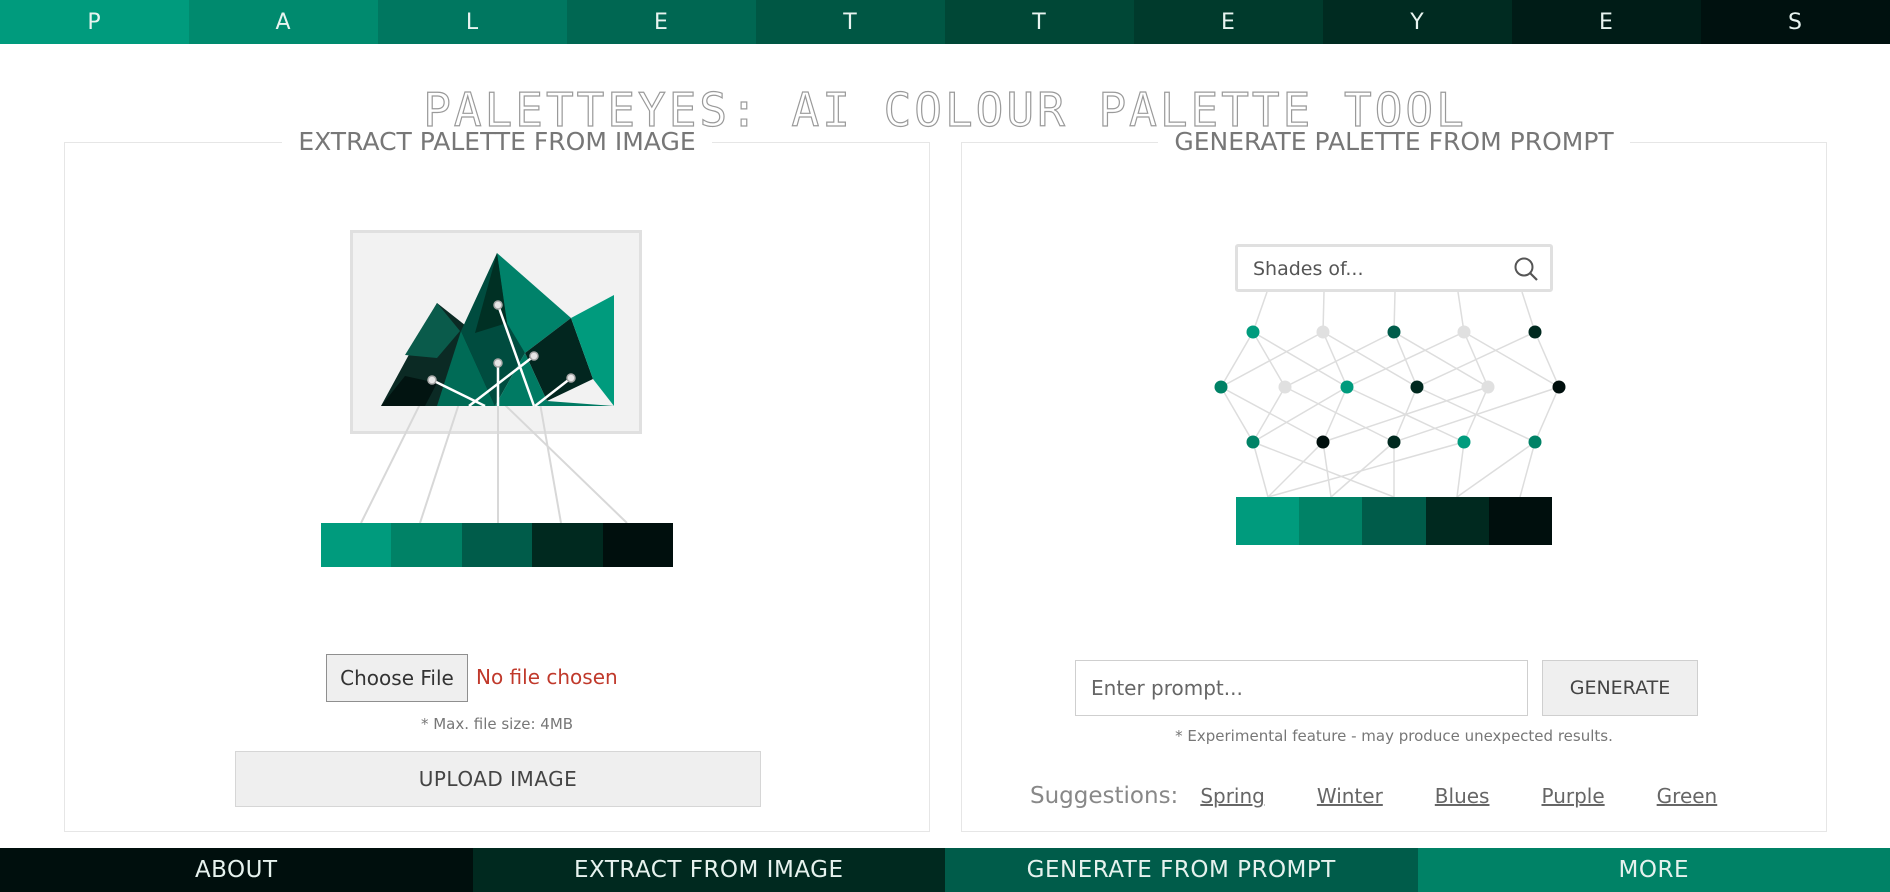  I want to click on upload-image-button: UPLOAD IMAGE, so click(498, 779).